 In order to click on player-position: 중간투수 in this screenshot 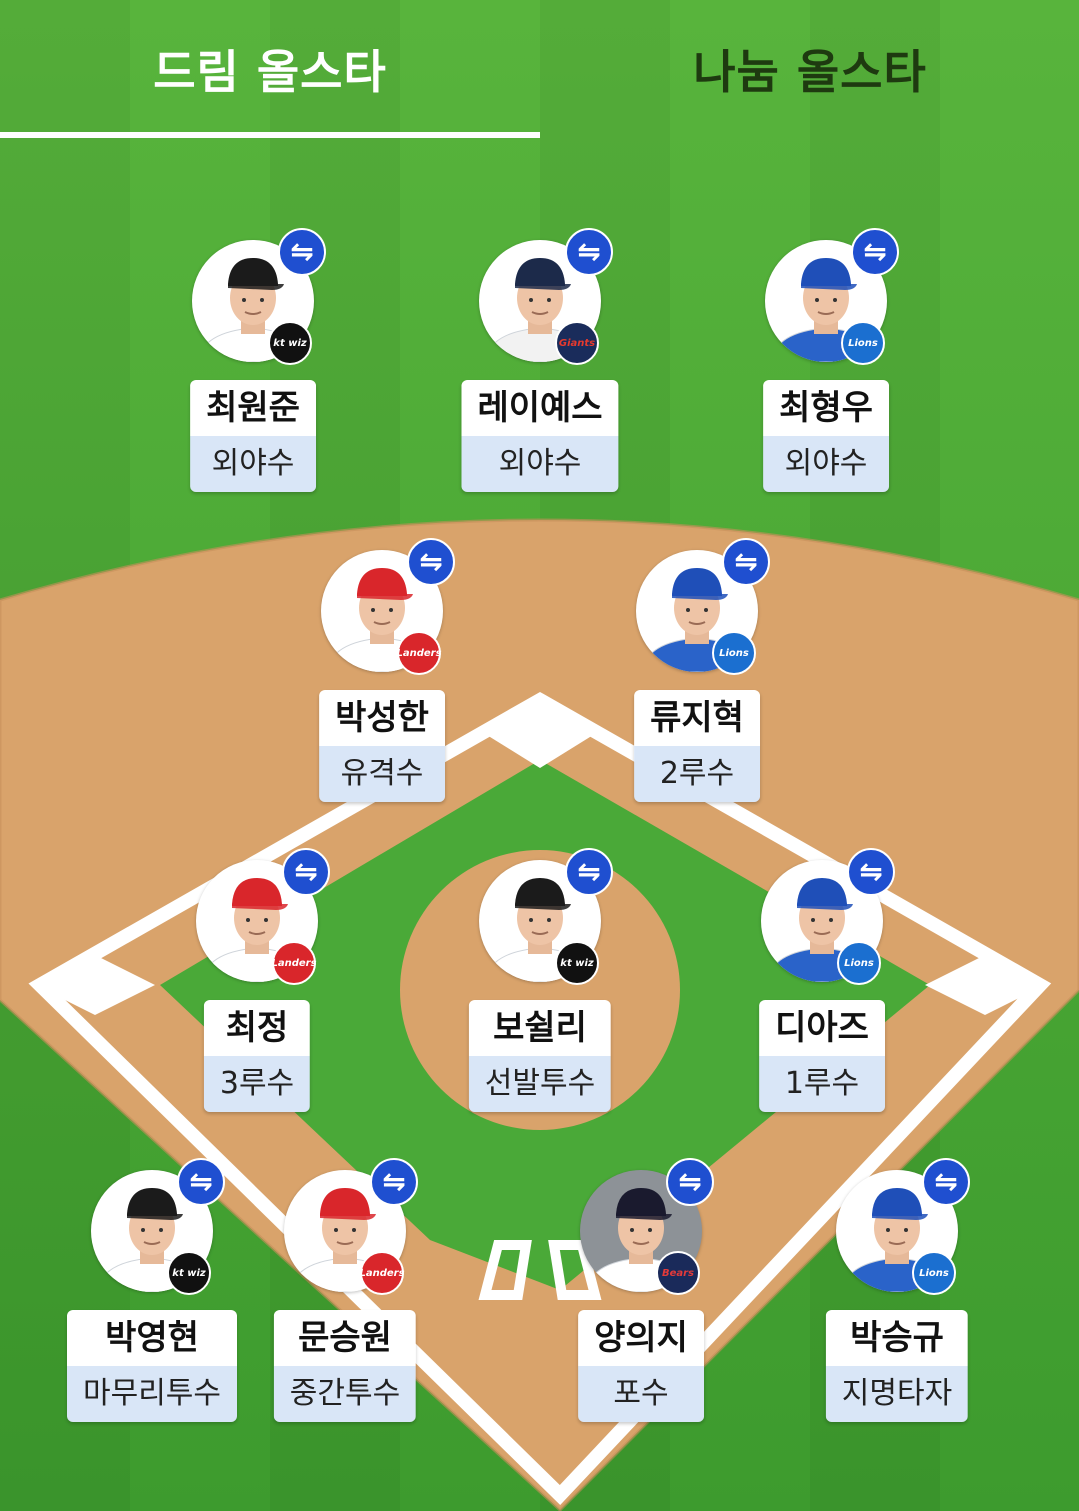, I will do `click(345, 1394)`.